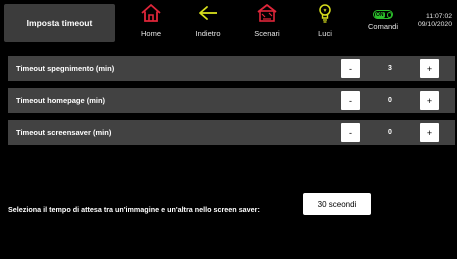 Image resolution: width=457 pixels, height=259 pixels. What do you see at coordinates (208, 22) in the screenshot?
I see `nav-back-button: Indietro` at bounding box center [208, 22].